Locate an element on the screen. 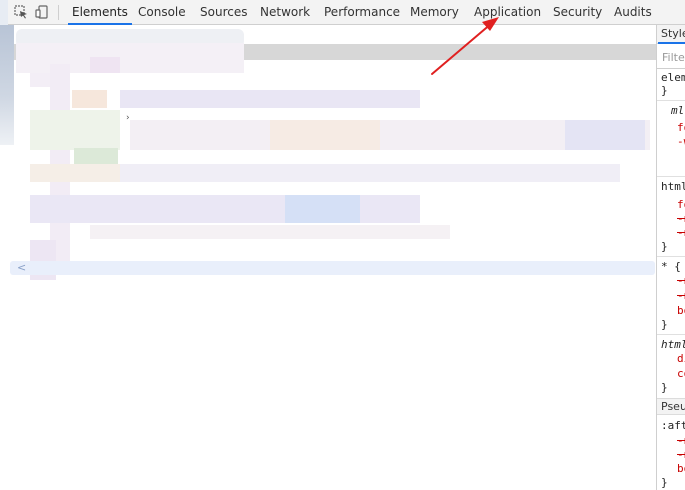 Image resolution: width=685 pixels, height=490 pixels. left-edge-strip is located at coordinates (7, 85).